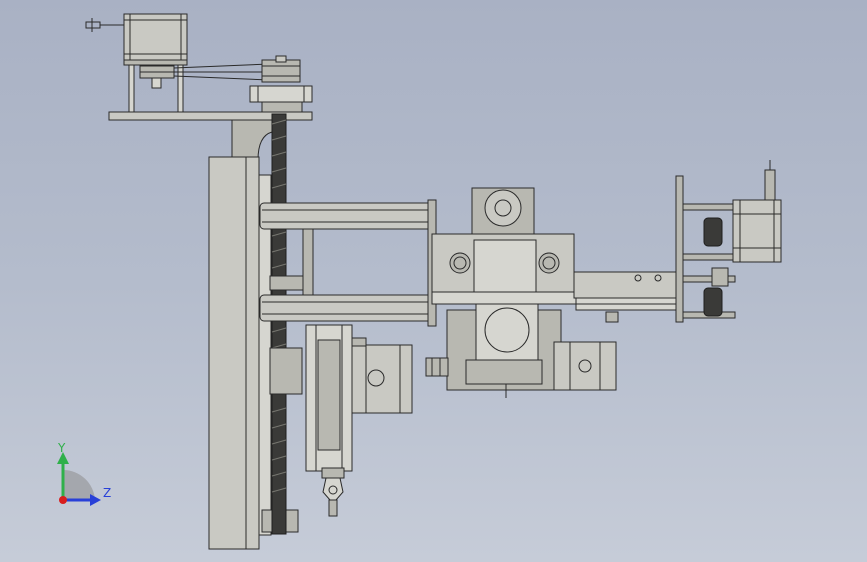  Describe the element at coordinates (346, 308) in the screenshot. I see `guide-rod-lower` at that location.